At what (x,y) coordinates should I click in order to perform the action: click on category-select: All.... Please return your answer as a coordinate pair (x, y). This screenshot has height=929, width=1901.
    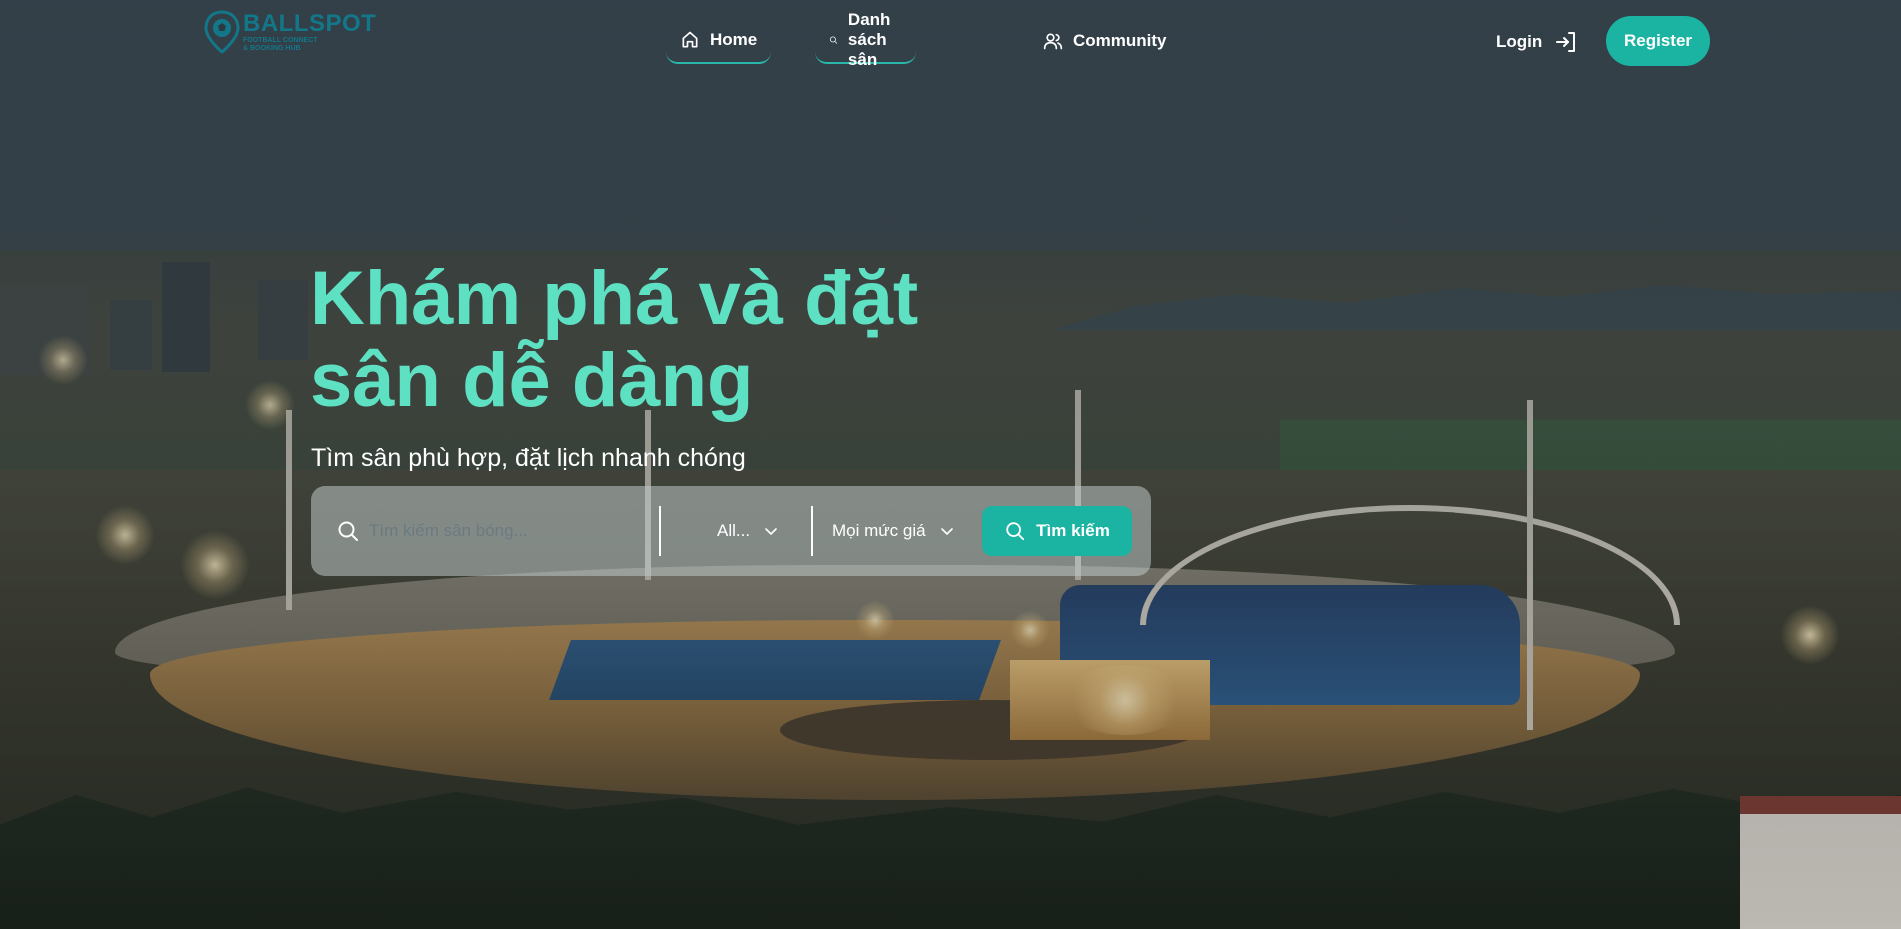
    Looking at the image, I should click on (747, 531).